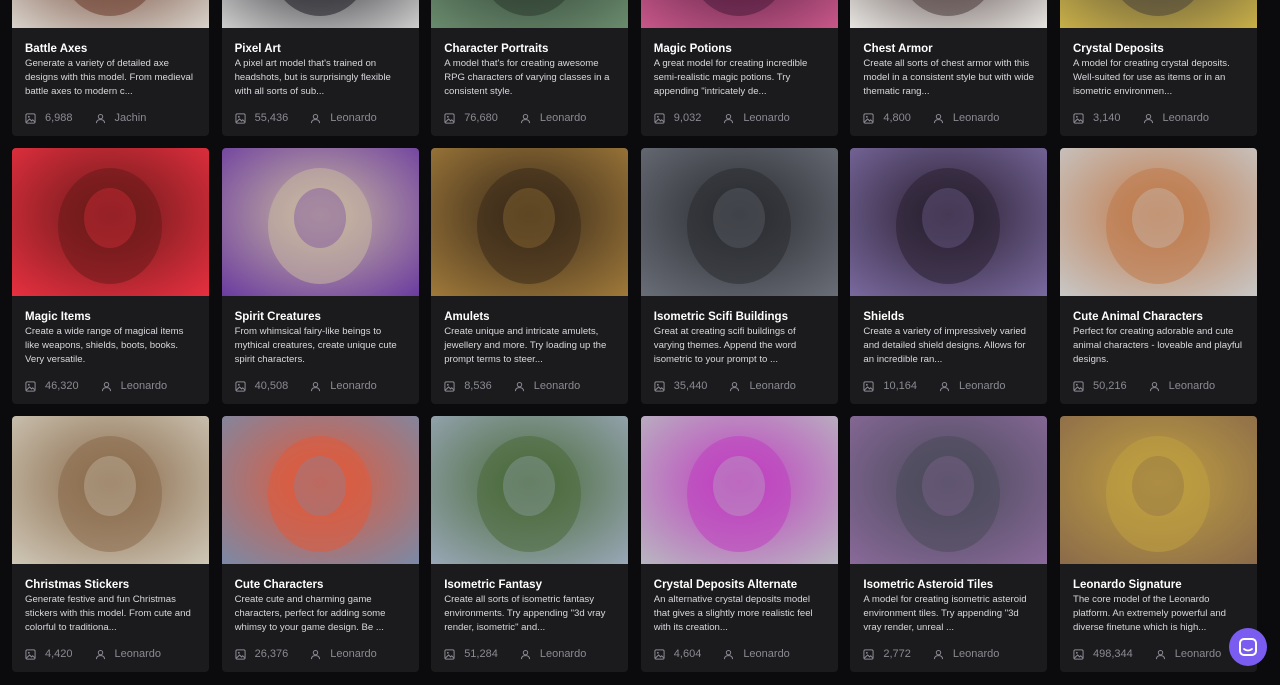 Image resolution: width=1280 pixels, height=685 pixels. I want to click on image-count: 26,376, so click(261, 654).